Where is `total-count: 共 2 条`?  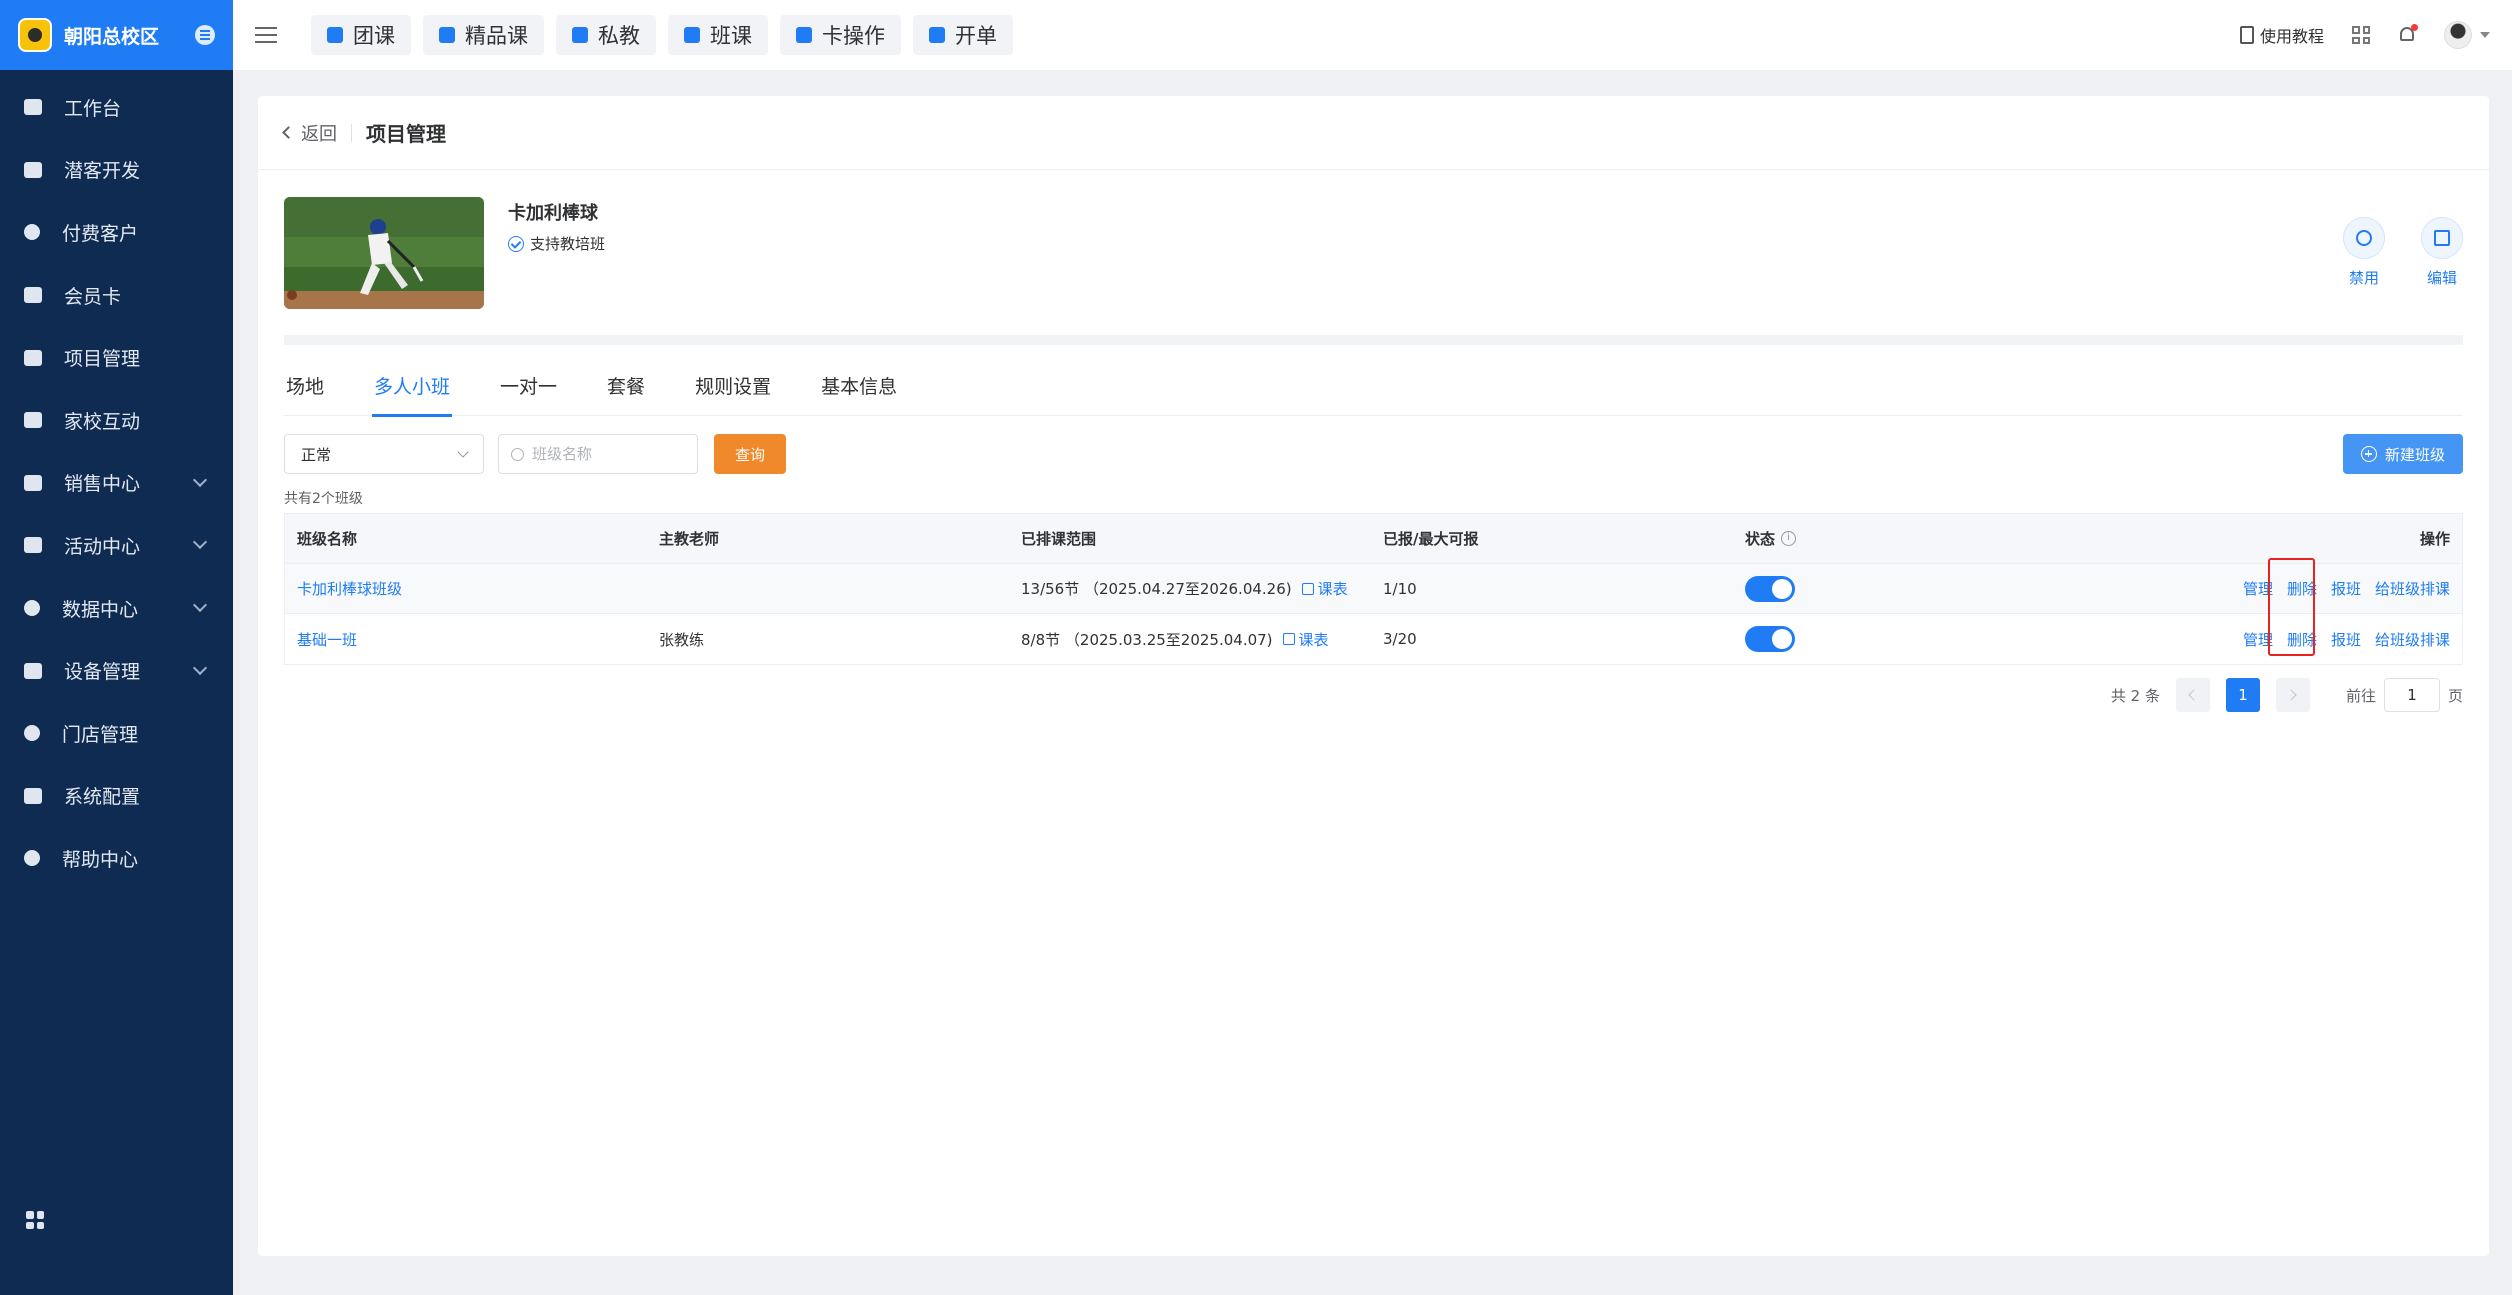 total-count: 共 2 条 is located at coordinates (2135, 695).